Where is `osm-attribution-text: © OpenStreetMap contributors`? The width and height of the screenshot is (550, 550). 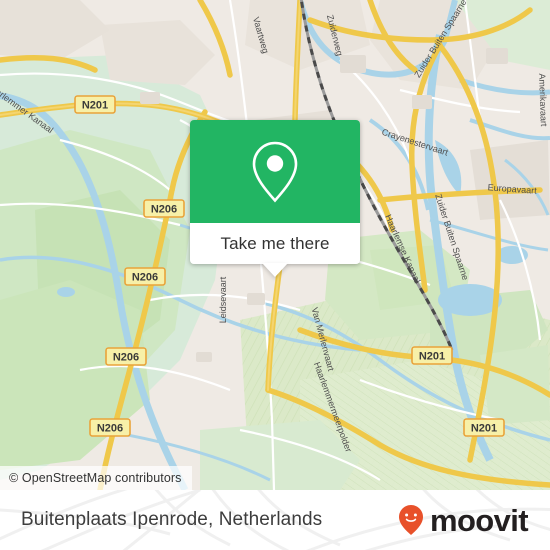 osm-attribution-text: © OpenStreetMap contributors is located at coordinates (95, 478).